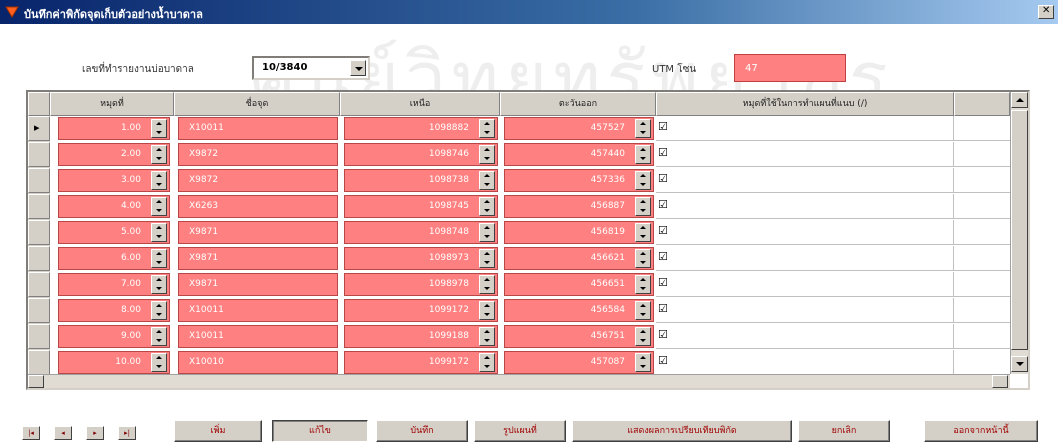 Image resolution: width=1058 pixels, height=444 pixels. I want to click on cell-north: 1098882, so click(421, 128).